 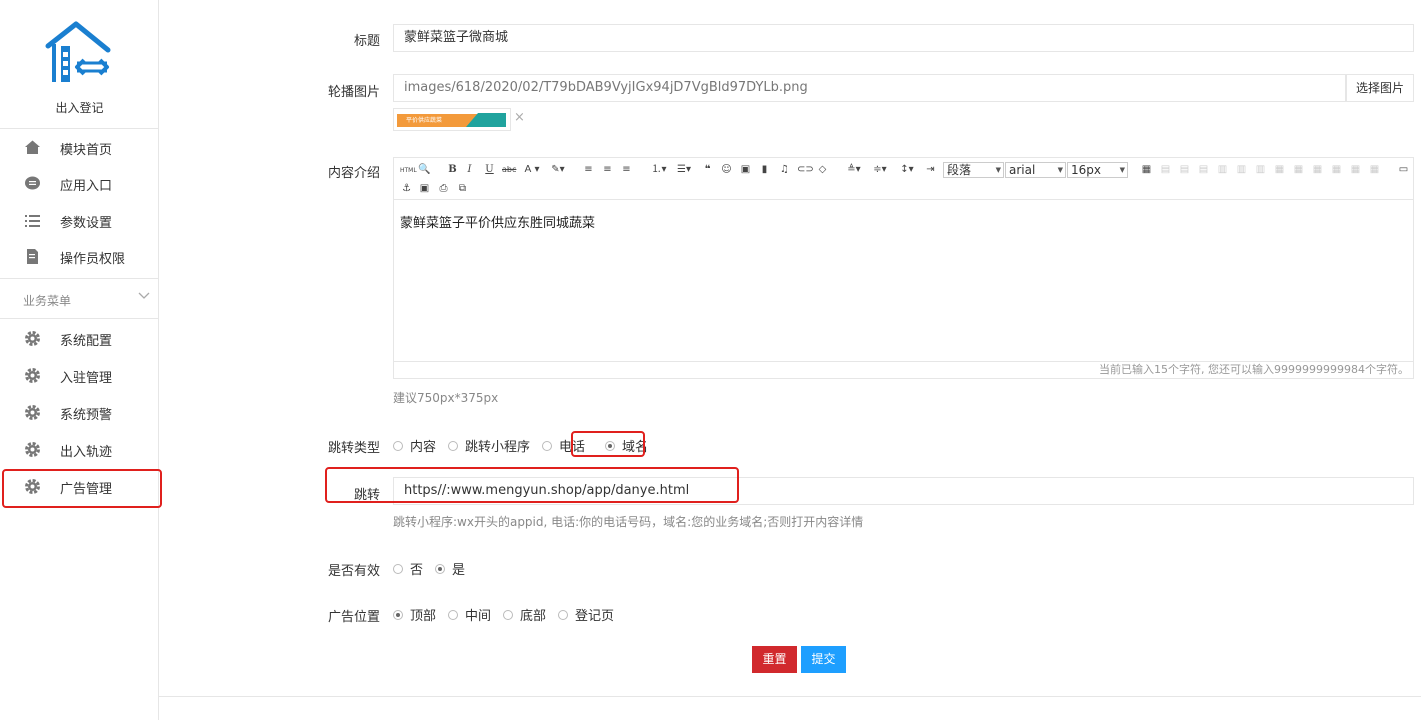 I want to click on valid-yes: 是, so click(x=450, y=568).